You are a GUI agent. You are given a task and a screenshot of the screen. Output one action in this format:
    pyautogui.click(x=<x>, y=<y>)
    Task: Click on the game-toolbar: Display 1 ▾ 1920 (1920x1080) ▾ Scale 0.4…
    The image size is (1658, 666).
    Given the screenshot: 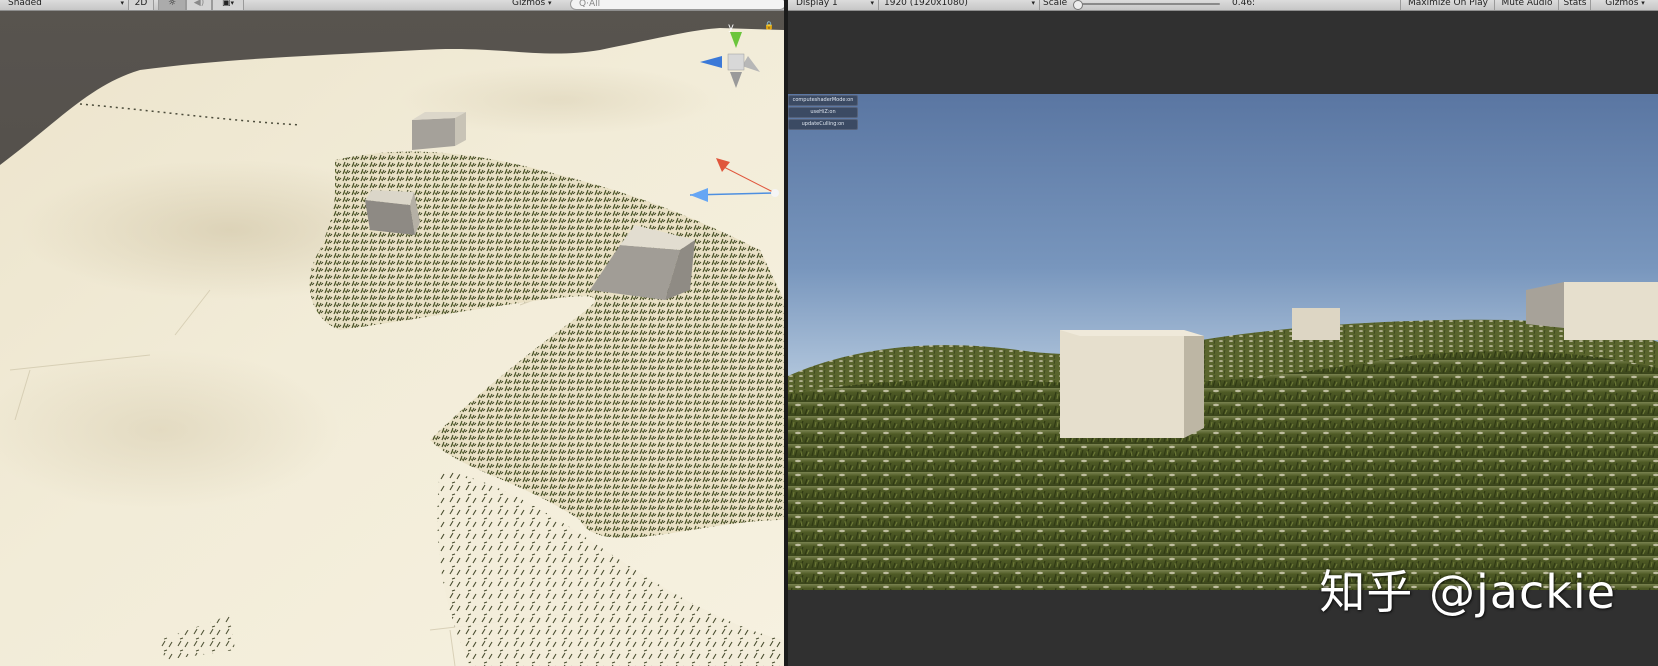 What is the action you would take?
    pyautogui.click(x=1223, y=5)
    